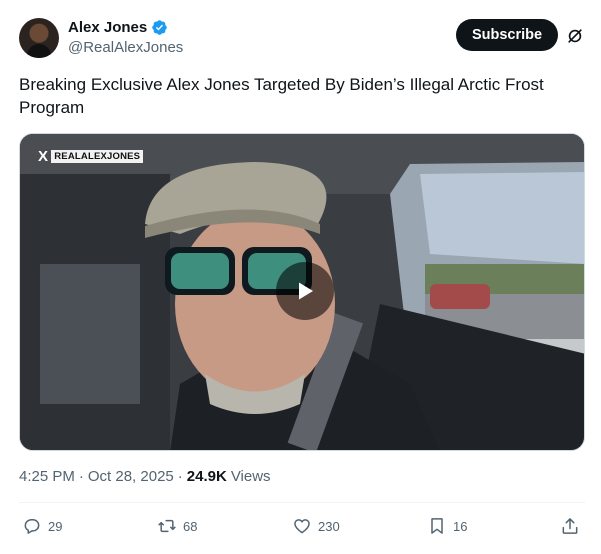 The height and width of the screenshot is (554, 601). I want to click on repost-count: 68, so click(190, 526).